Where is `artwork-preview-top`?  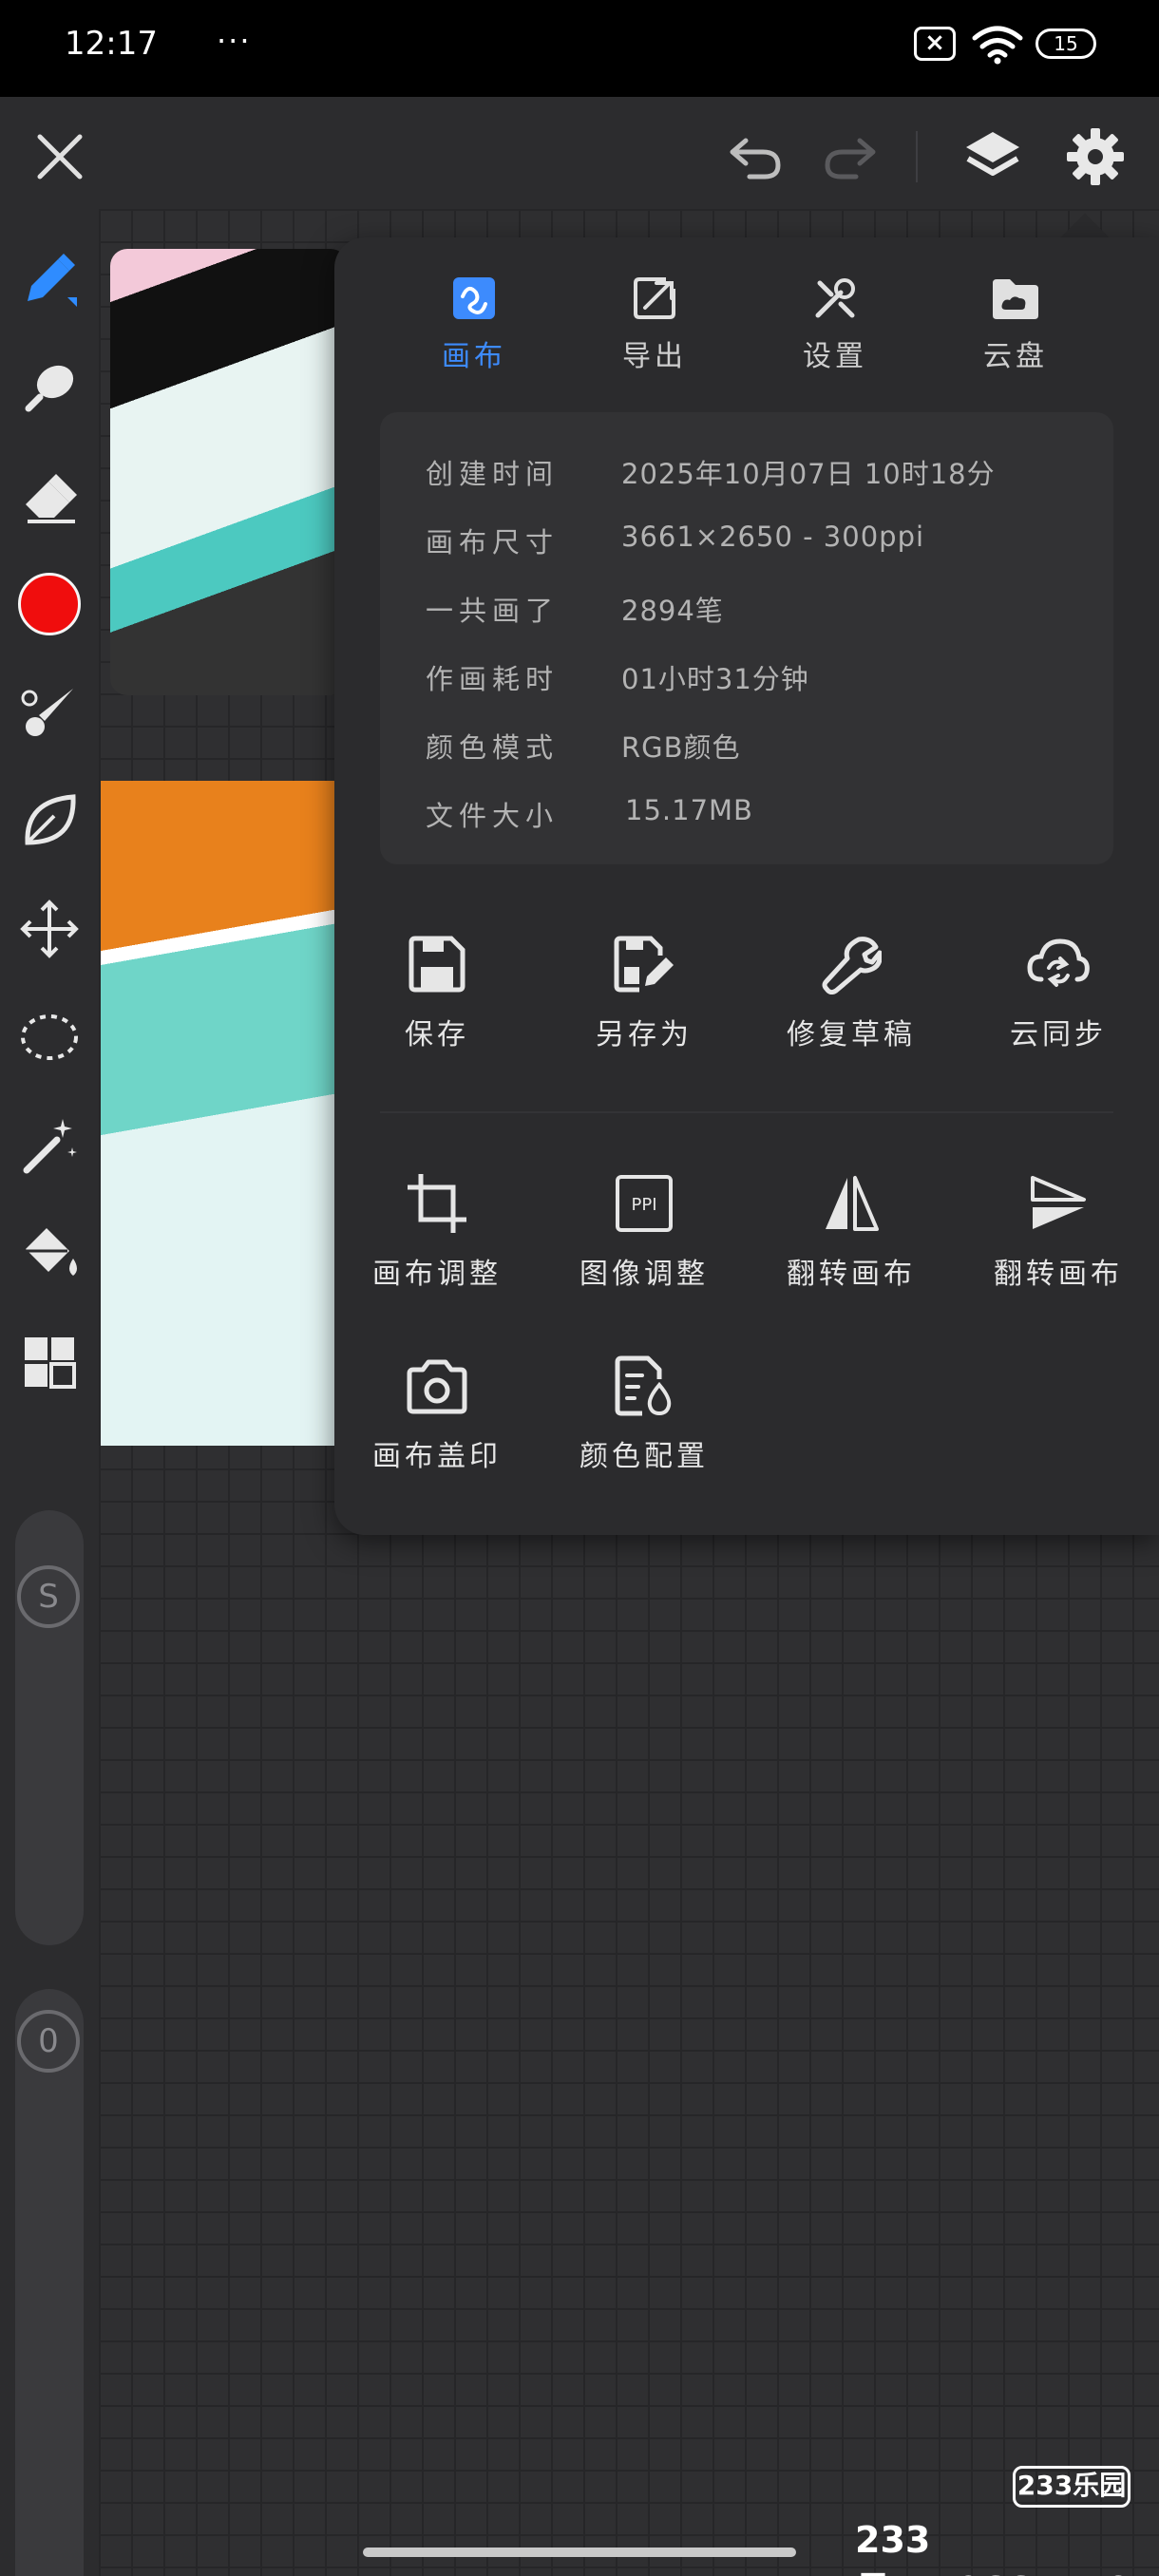
artwork-preview-top is located at coordinates (229, 472).